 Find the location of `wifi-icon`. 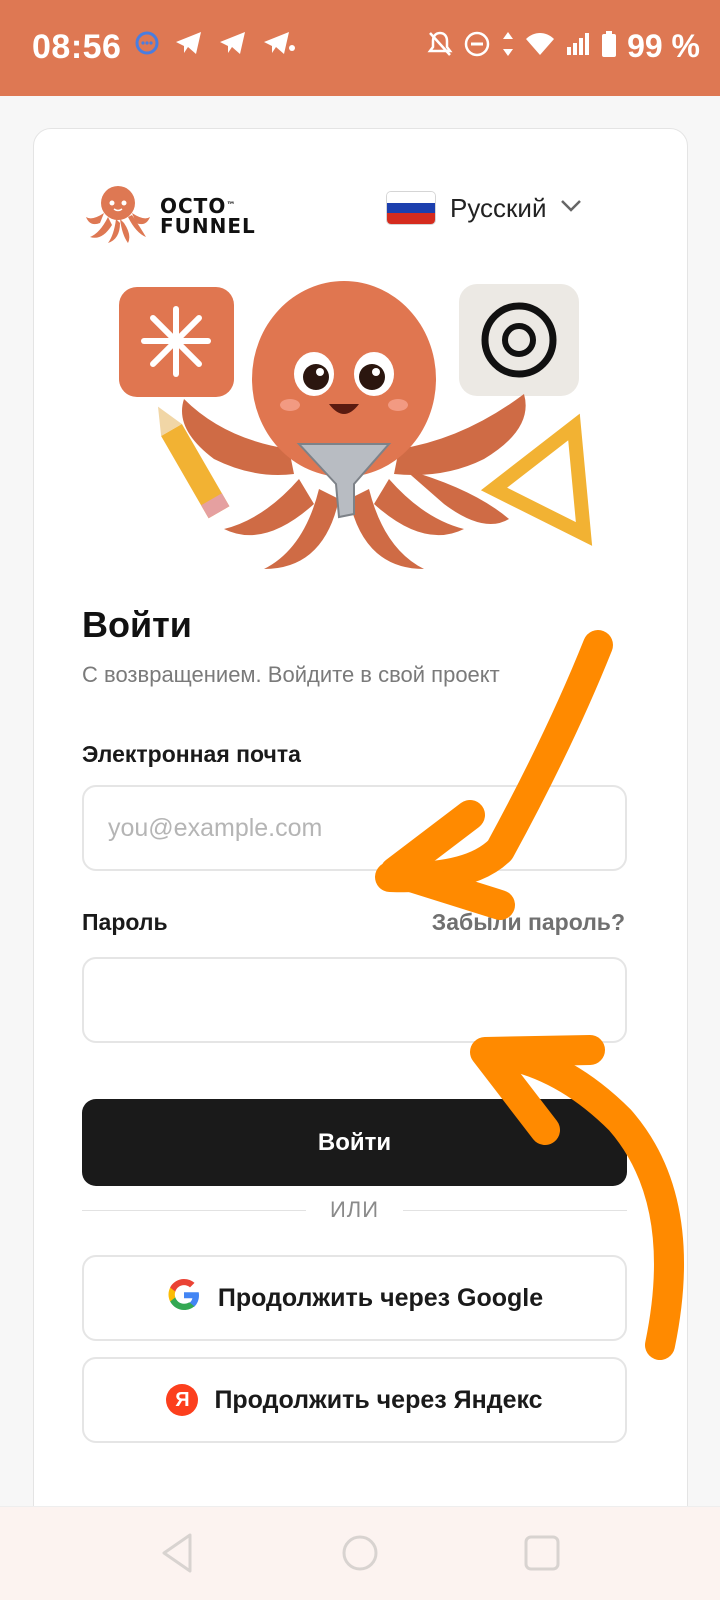

wifi-icon is located at coordinates (540, 46).